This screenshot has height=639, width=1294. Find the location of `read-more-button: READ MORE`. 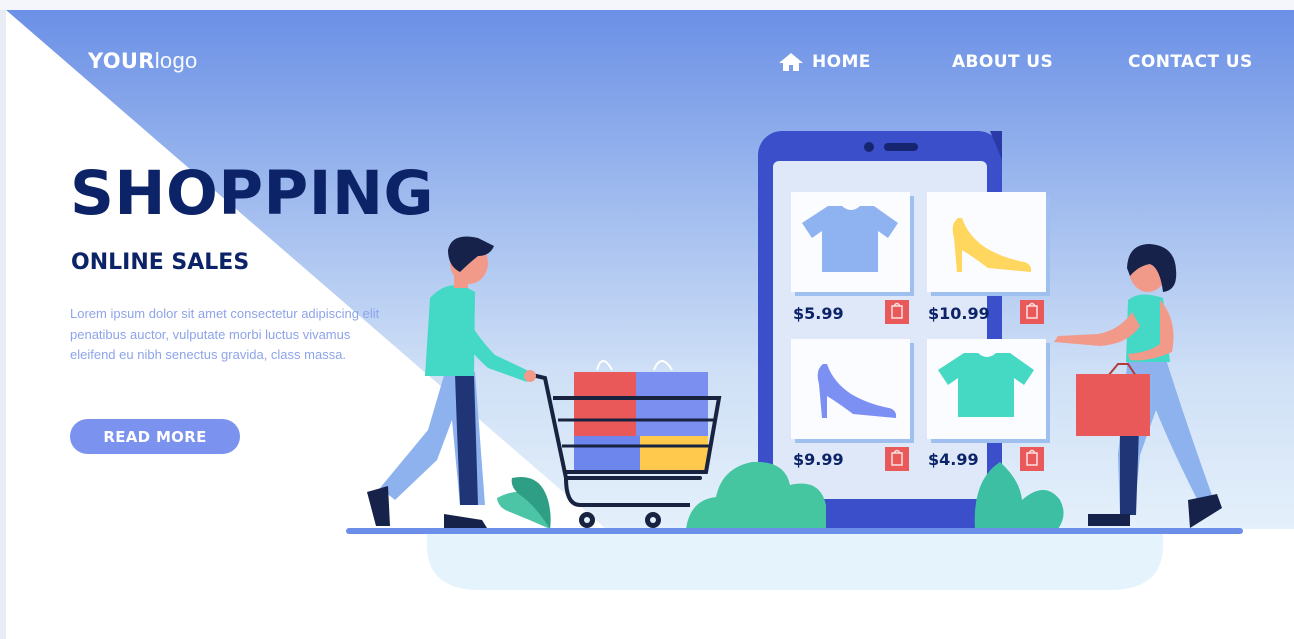

read-more-button: READ MORE is located at coordinates (155, 436).